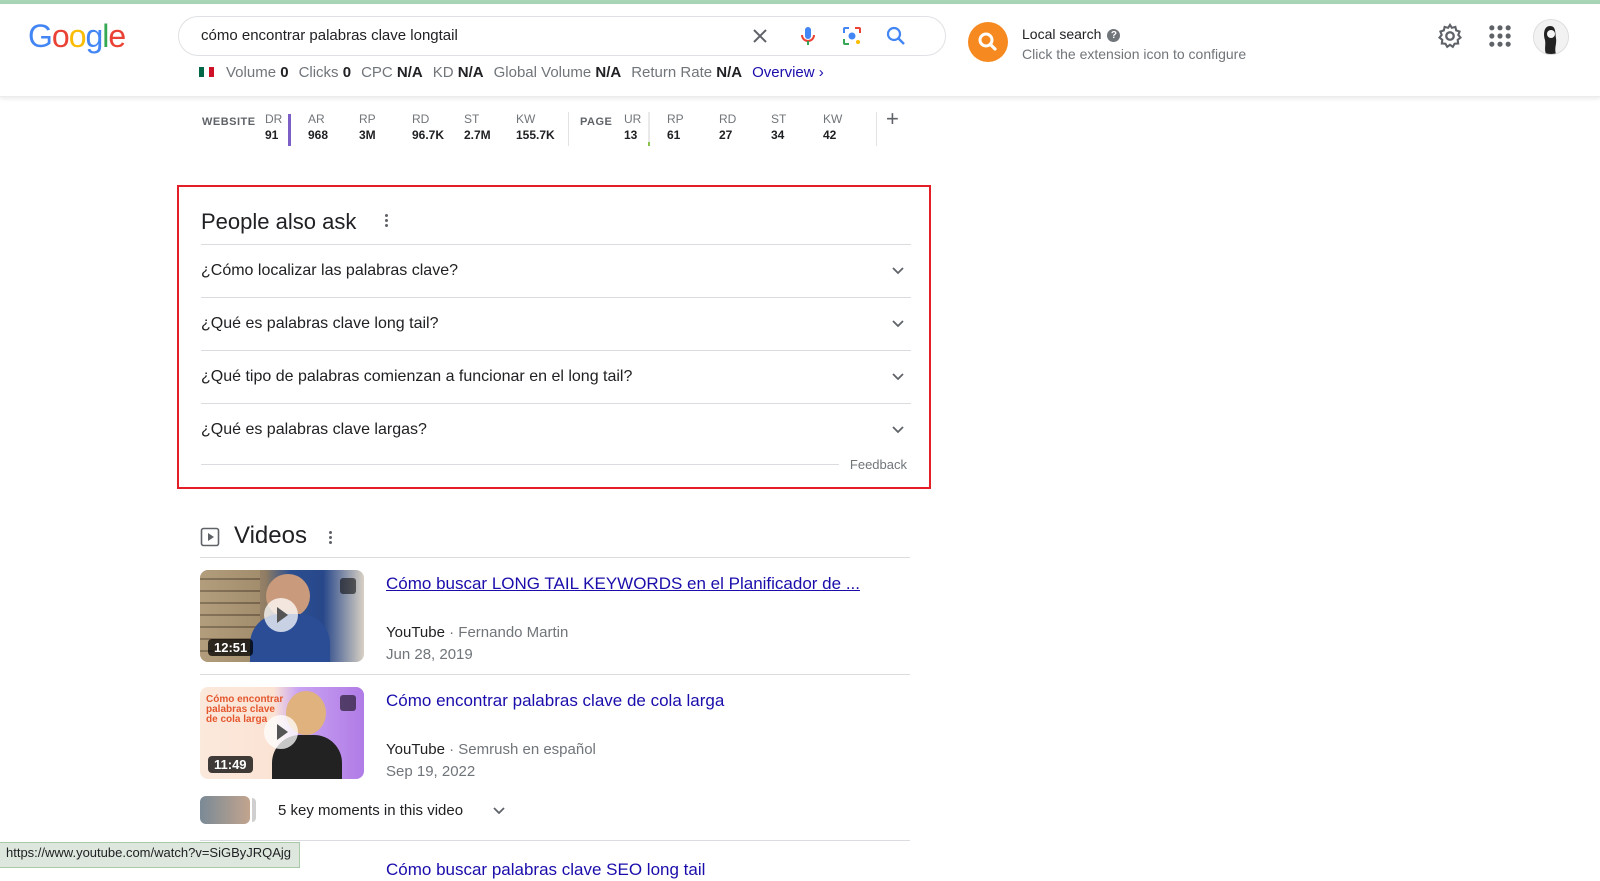 This screenshot has height=881, width=1600. Describe the element at coordinates (1450, 36) in the screenshot. I see `settings-icon` at that location.